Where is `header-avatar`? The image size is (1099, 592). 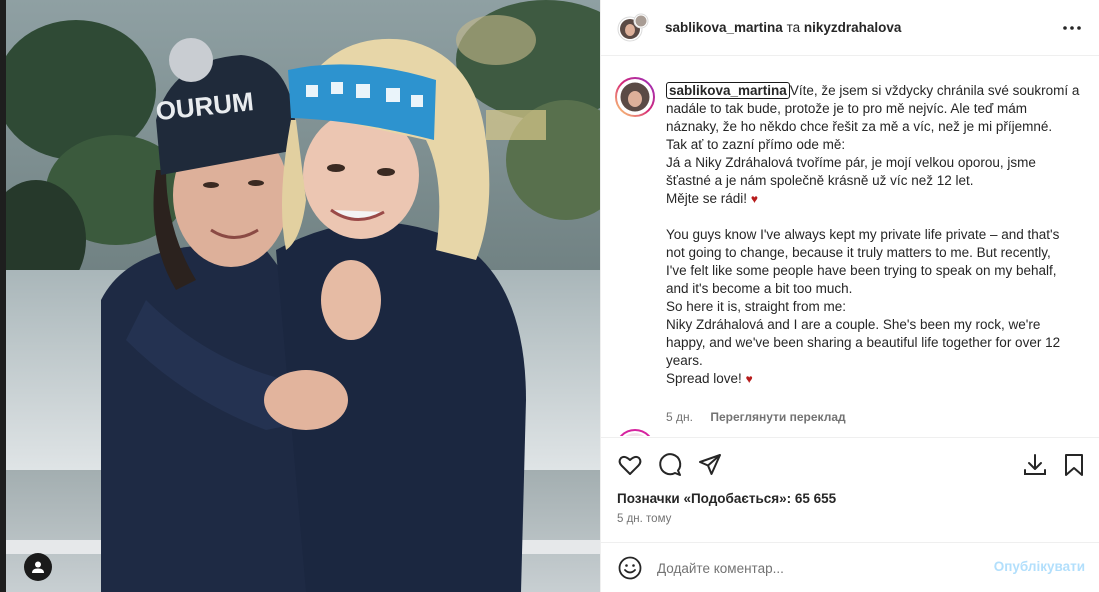 header-avatar is located at coordinates (633, 28).